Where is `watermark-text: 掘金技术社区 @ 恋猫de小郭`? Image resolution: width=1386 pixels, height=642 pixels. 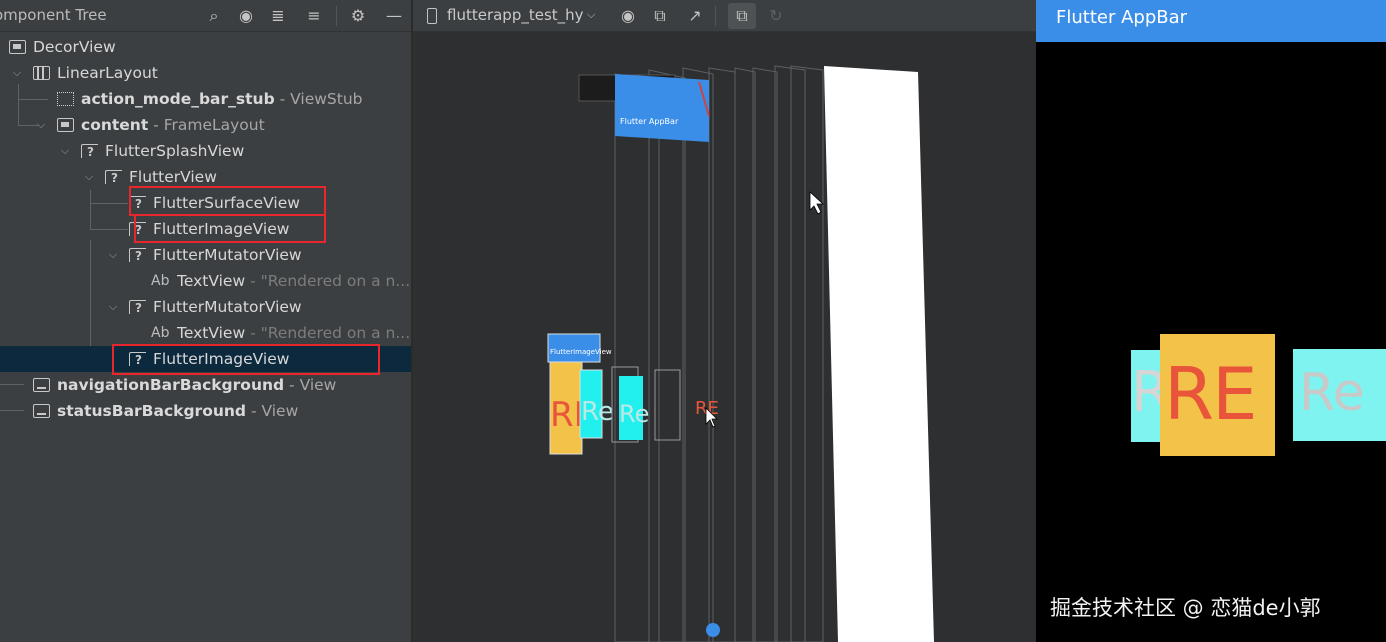 watermark-text: 掘金技术社区 @ 恋猫de小郭 is located at coordinates (1185, 608).